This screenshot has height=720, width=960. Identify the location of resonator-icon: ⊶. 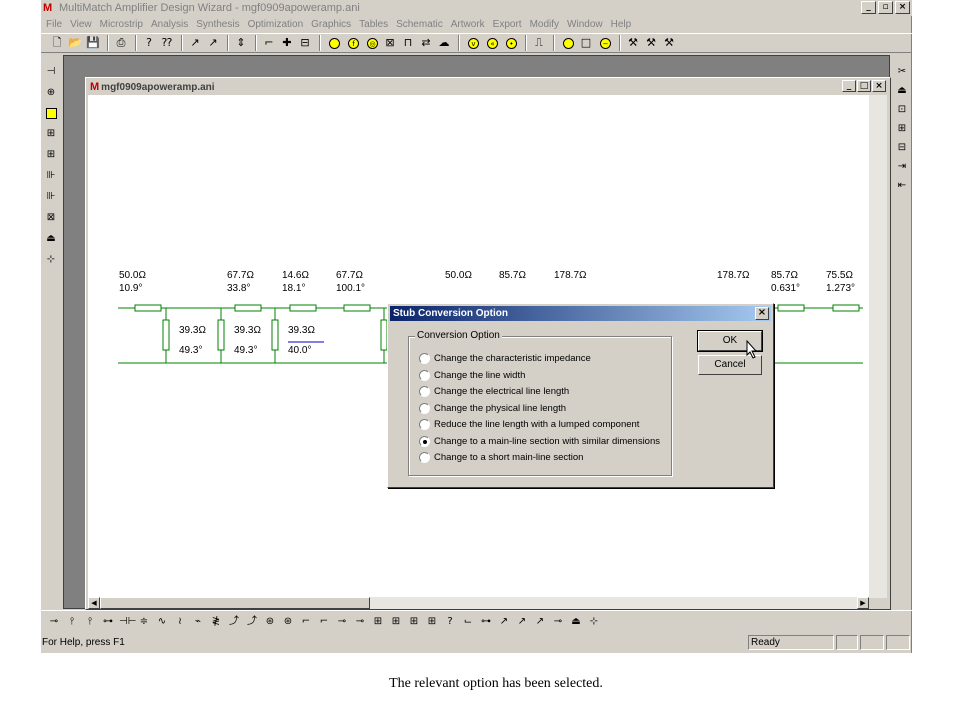
(486, 622).